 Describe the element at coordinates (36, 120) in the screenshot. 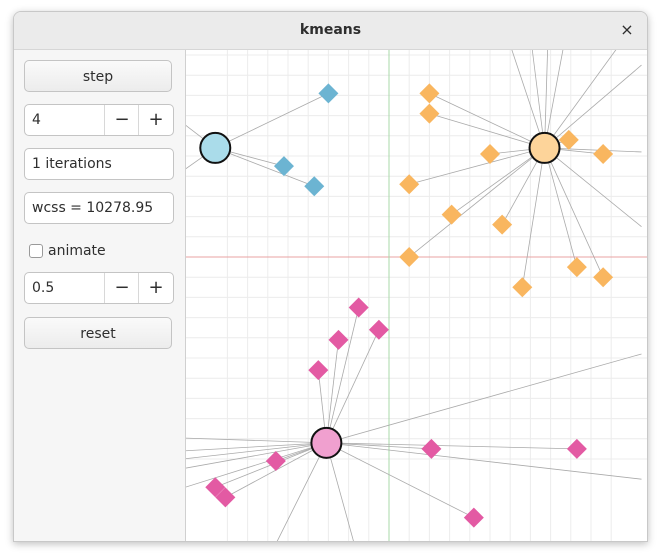

I see `k-value: 4` at that location.